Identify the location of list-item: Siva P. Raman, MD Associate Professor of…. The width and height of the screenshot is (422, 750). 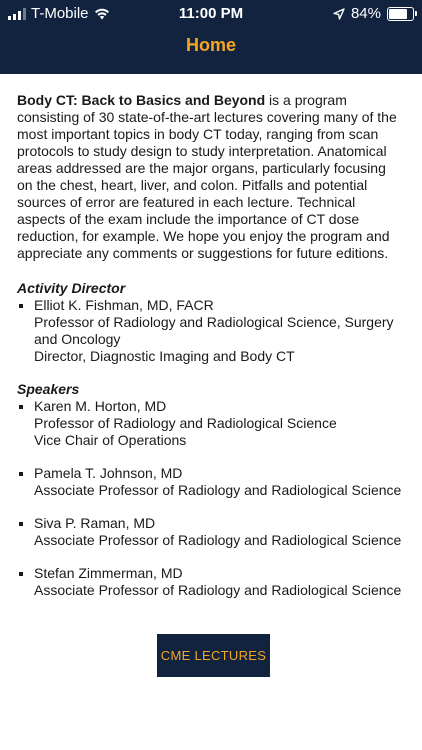
(211, 532).